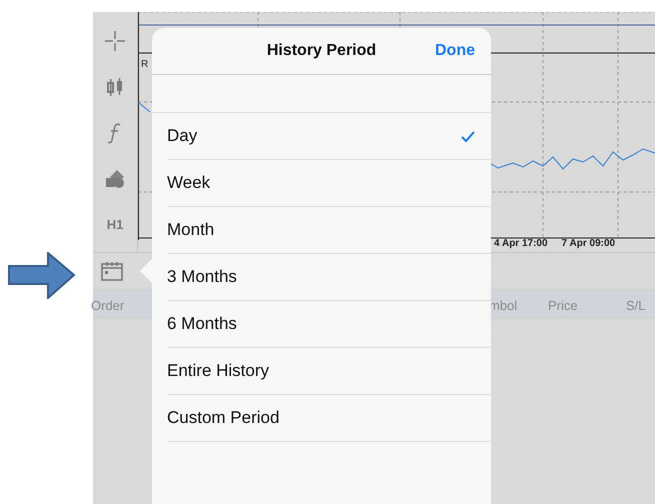 The width and height of the screenshot is (655, 504). I want to click on period-option: Custom Period, so click(329, 418).